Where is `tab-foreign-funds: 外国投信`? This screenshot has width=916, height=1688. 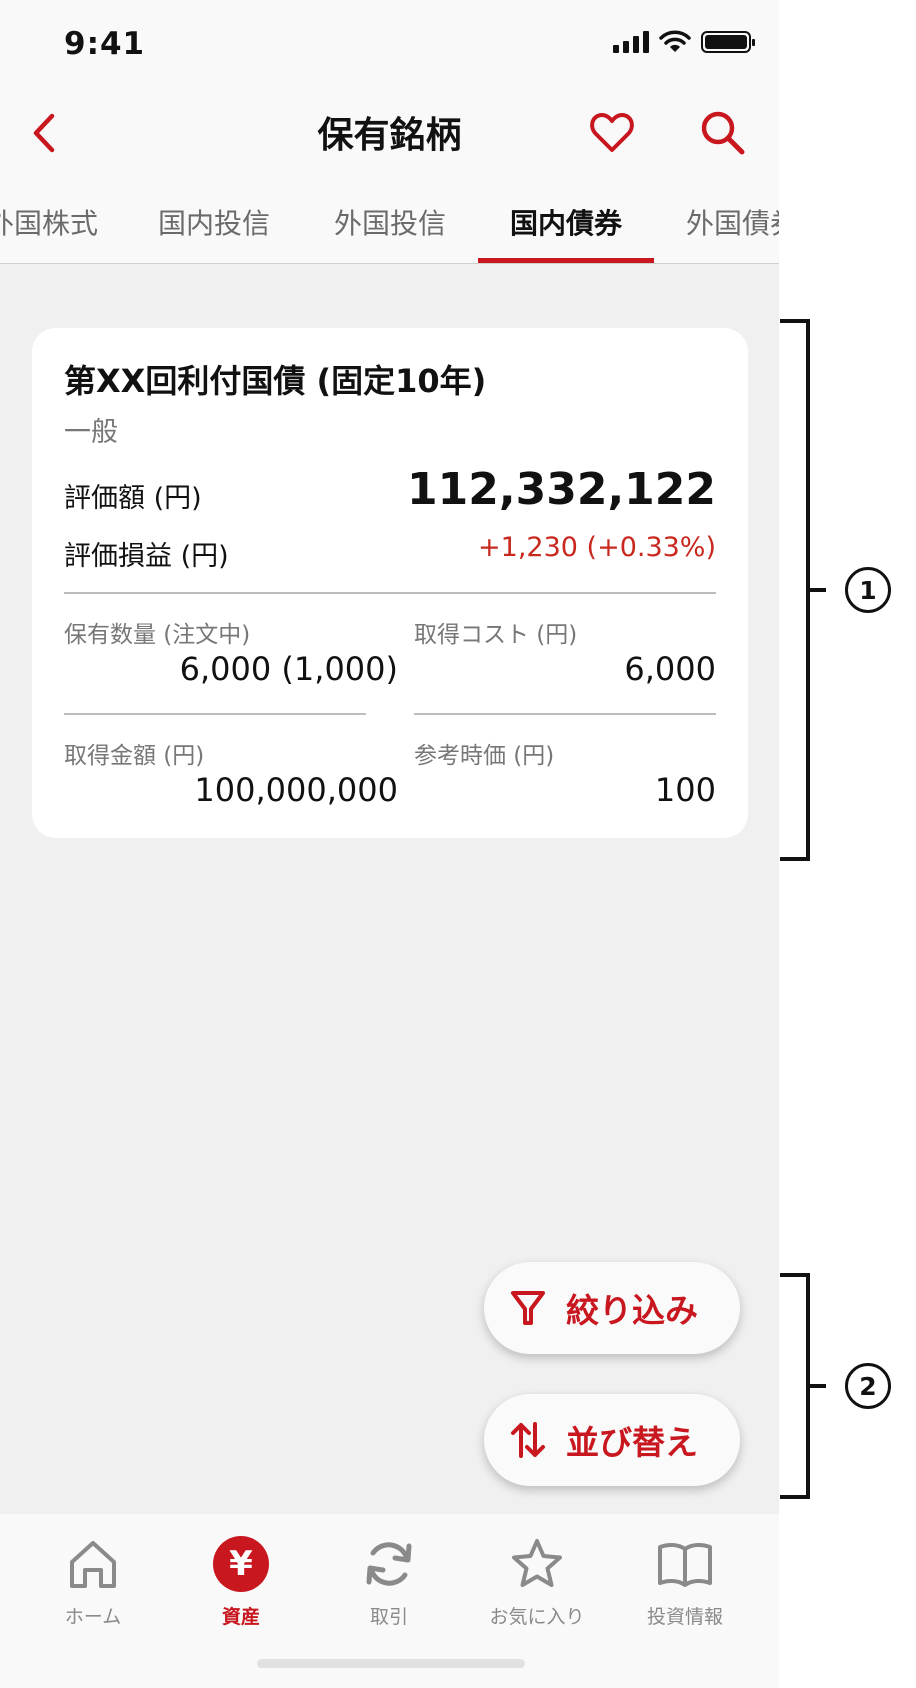
tab-foreign-funds: 外国投信 is located at coordinates (390, 222).